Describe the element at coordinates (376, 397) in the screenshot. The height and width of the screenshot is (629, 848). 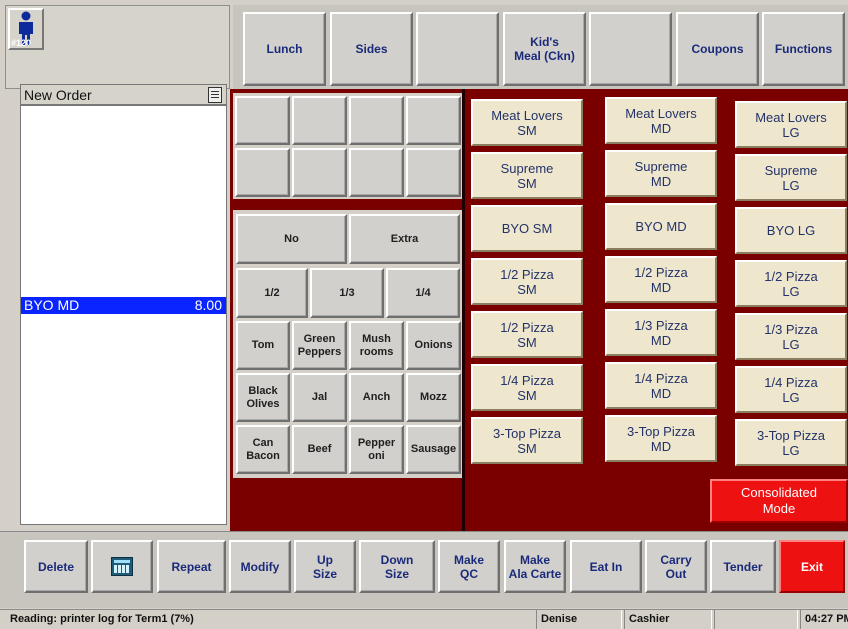
I see `topping-anchovy: Anch` at that location.